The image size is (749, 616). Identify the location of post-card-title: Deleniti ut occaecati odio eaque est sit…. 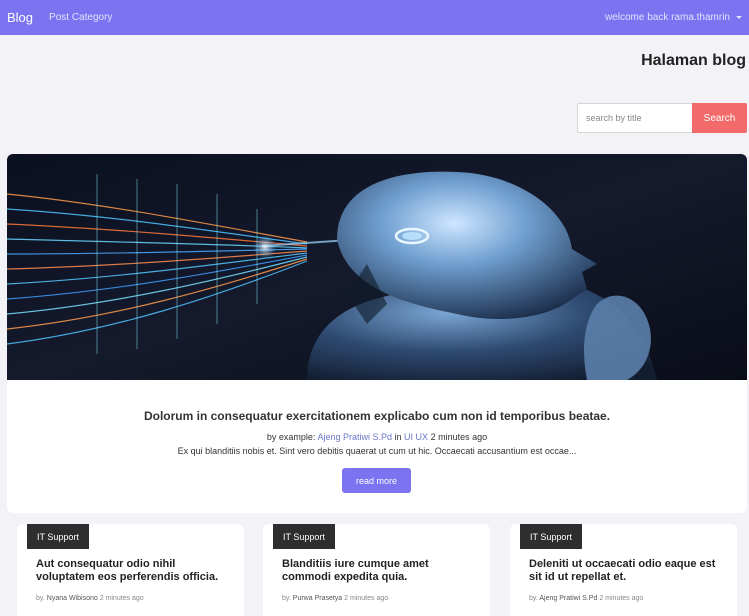
(626, 571).